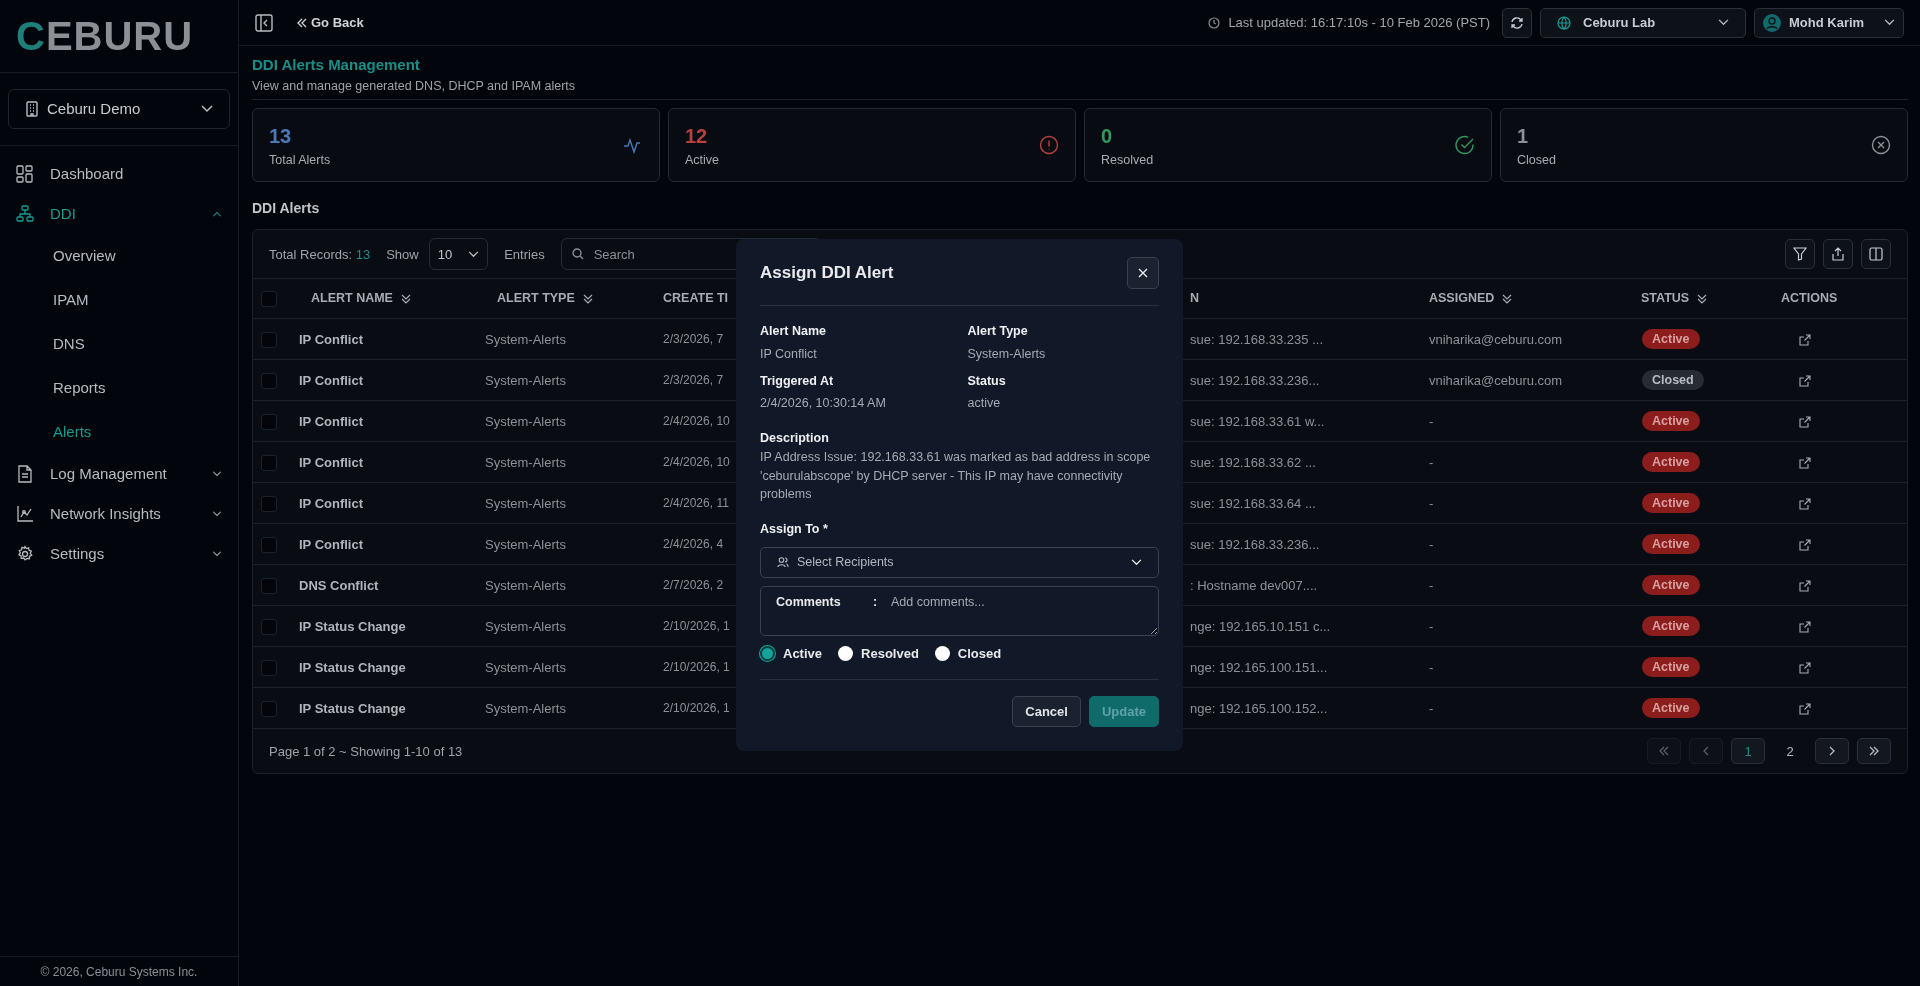 This screenshot has height=986, width=1920. I want to click on column-header: ASSIGNED, so click(1471, 299).